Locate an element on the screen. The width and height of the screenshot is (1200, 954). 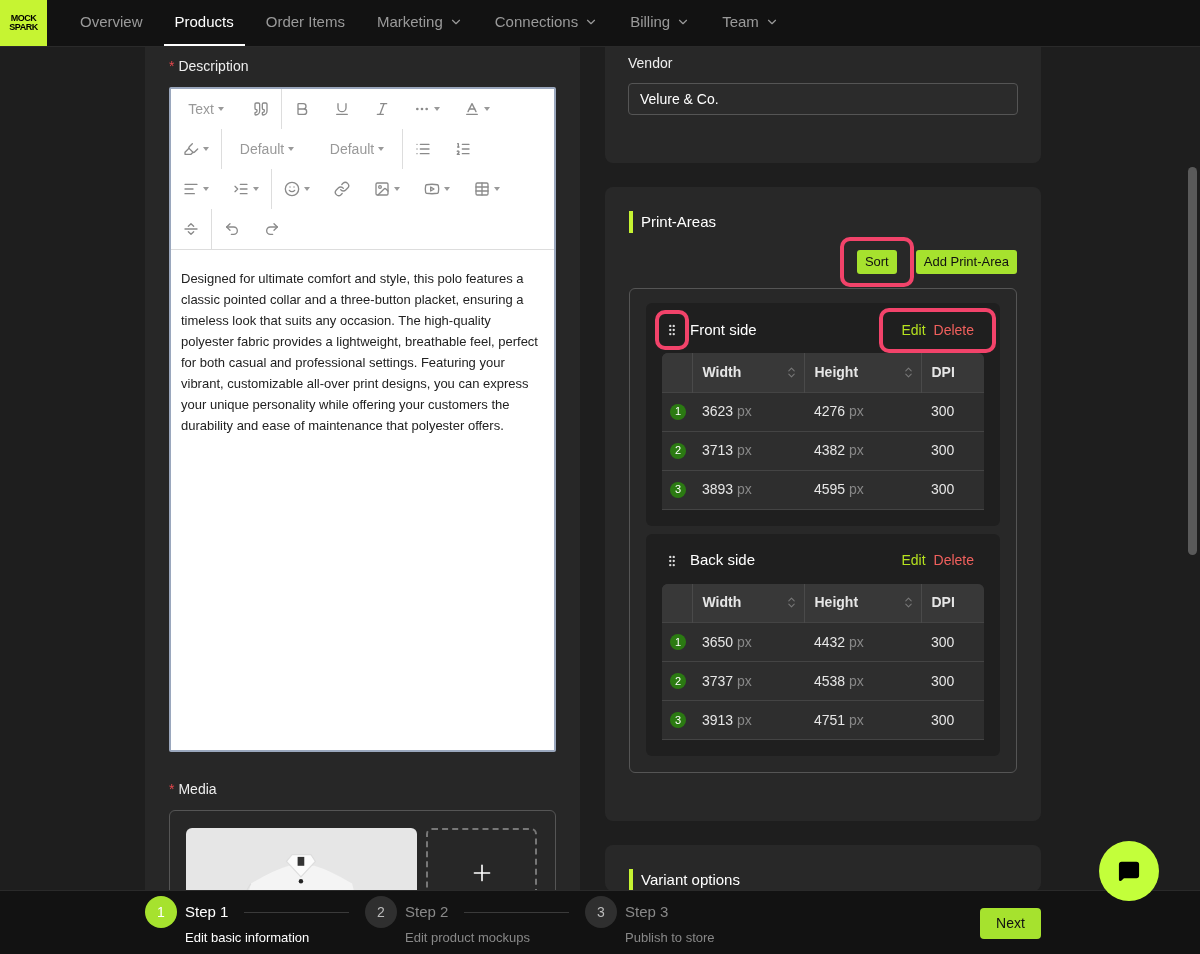
redo-icon is located at coordinates (272, 229).